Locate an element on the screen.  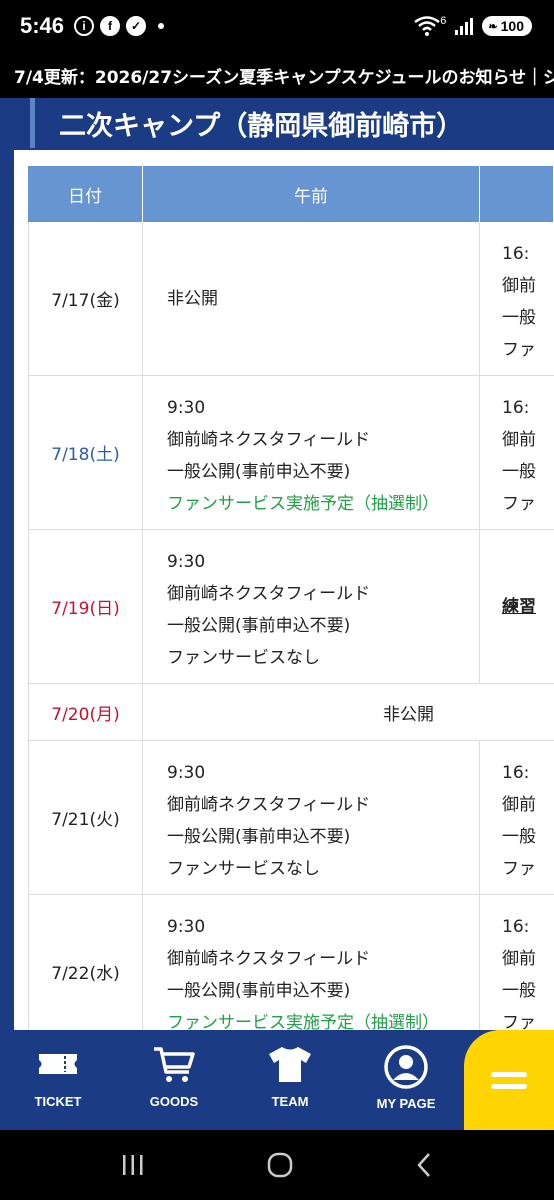
section-heading: 二次キャンプ（静岡県御前崎市） is located at coordinates (246, 123).